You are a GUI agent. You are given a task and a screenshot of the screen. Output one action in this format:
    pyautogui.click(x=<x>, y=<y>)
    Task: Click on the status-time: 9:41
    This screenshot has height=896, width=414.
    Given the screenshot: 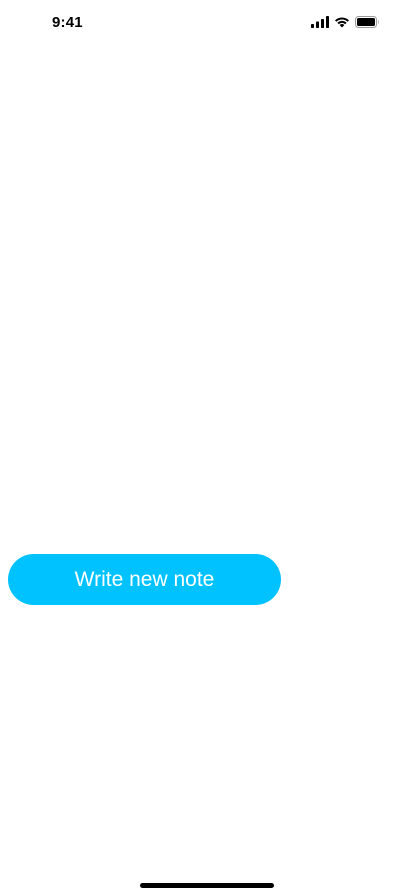 What is the action you would take?
    pyautogui.click(x=67, y=22)
    